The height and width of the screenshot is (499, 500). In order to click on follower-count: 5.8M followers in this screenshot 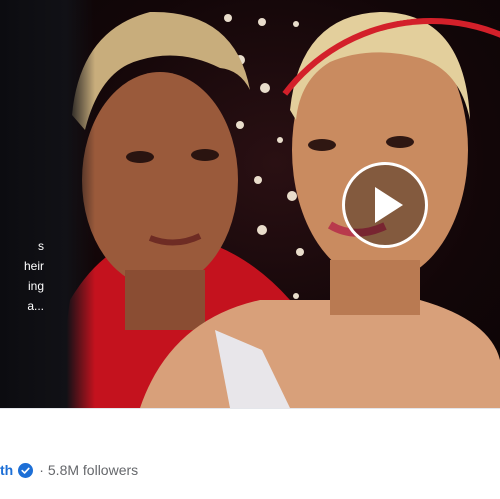, I will do `click(93, 470)`.